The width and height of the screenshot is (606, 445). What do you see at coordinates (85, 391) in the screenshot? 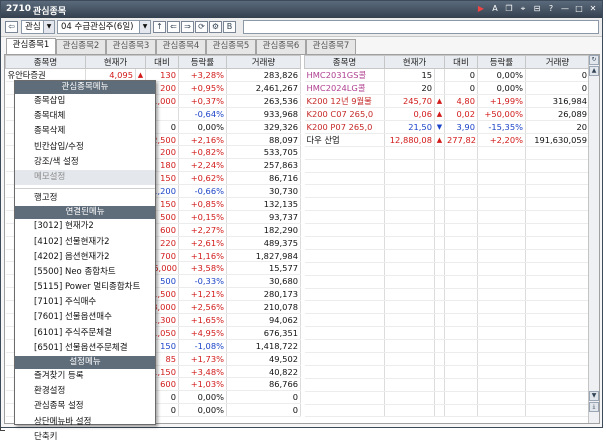
I see `menu-preferences: 환경설정` at bounding box center [85, 391].